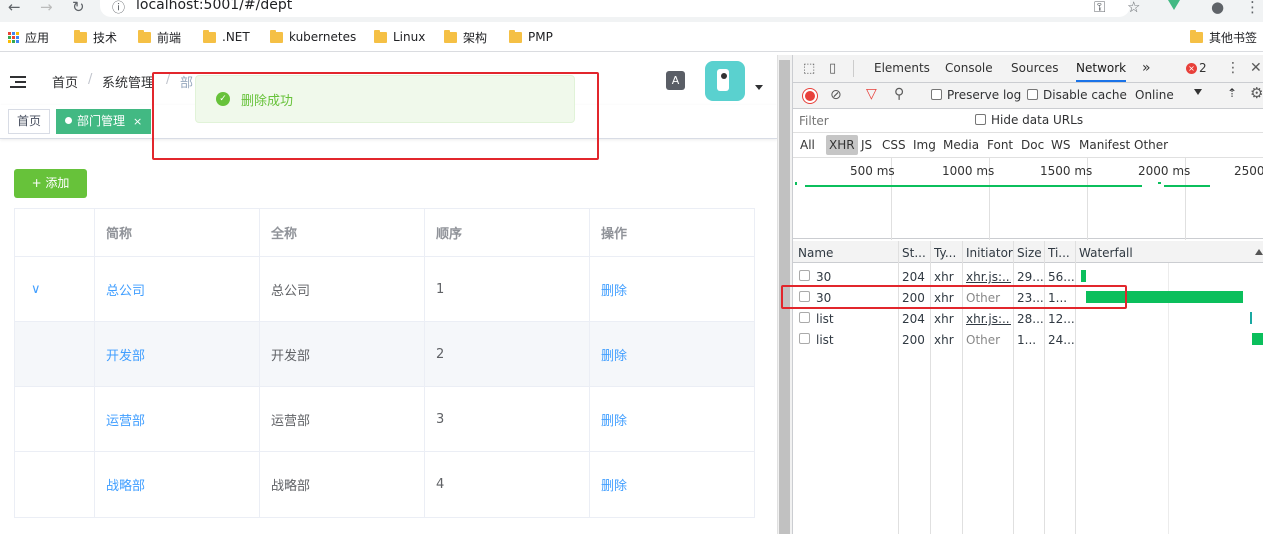  What do you see at coordinates (226, 37) in the screenshot?
I see `bookmark-folder: .NET` at bounding box center [226, 37].